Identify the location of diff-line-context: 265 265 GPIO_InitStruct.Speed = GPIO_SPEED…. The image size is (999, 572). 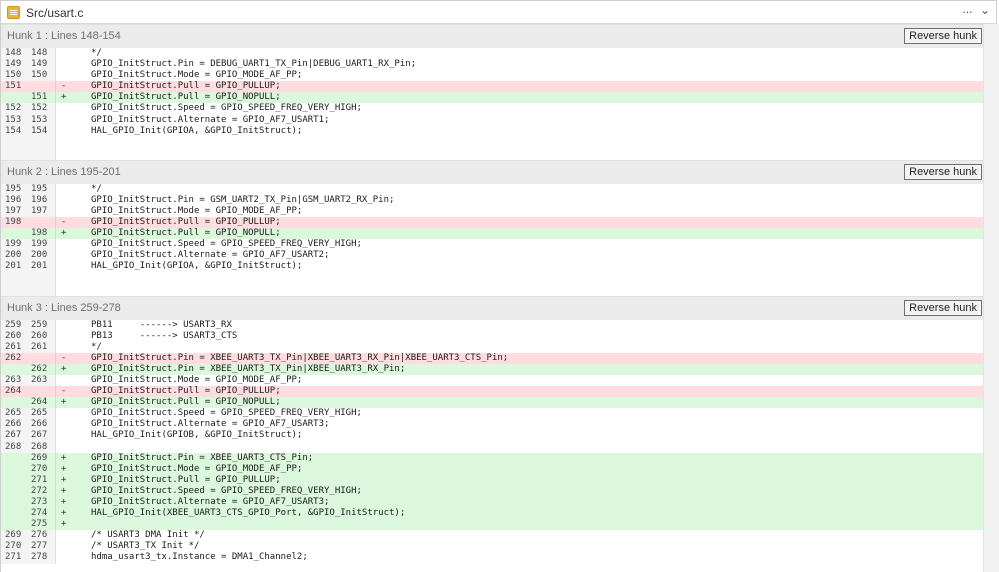
(492, 414).